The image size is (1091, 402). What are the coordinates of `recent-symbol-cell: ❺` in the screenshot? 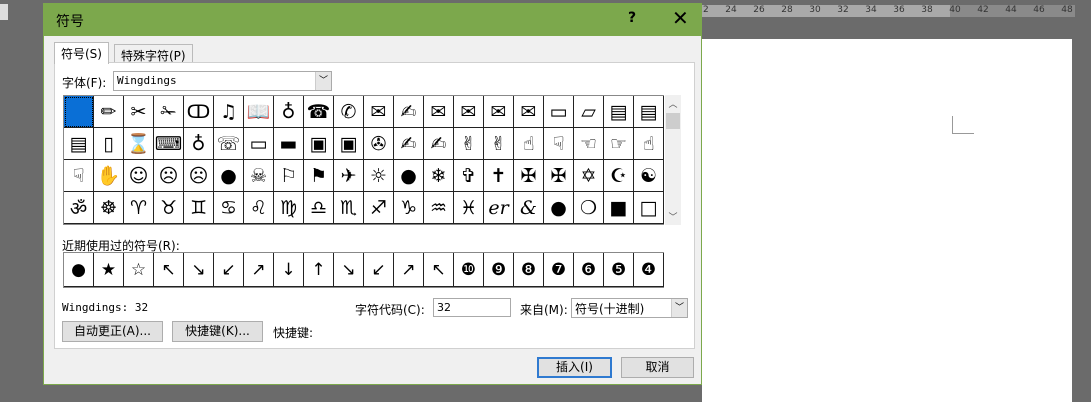 It's located at (619, 270).